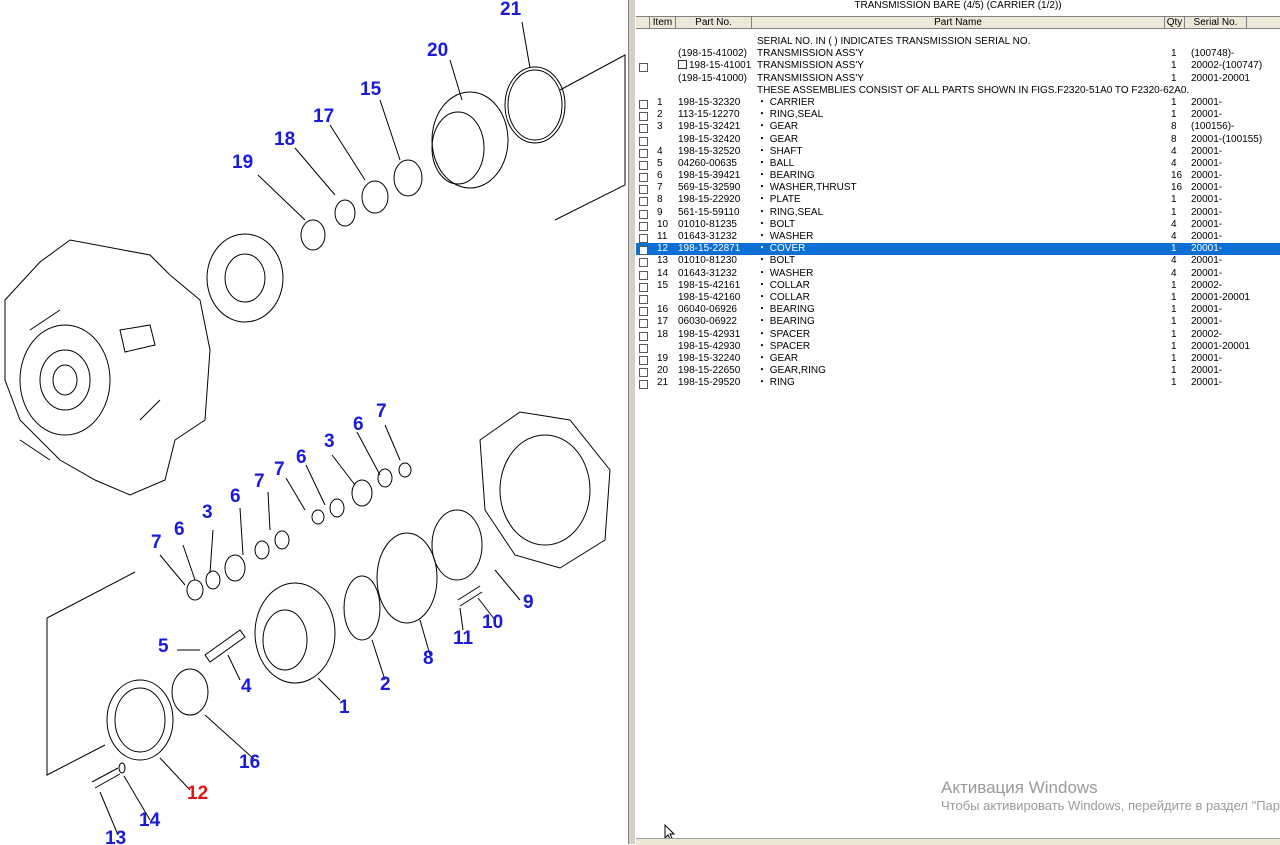 The image size is (1280, 845). I want to click on callout-19: 19, so click(242, 162).